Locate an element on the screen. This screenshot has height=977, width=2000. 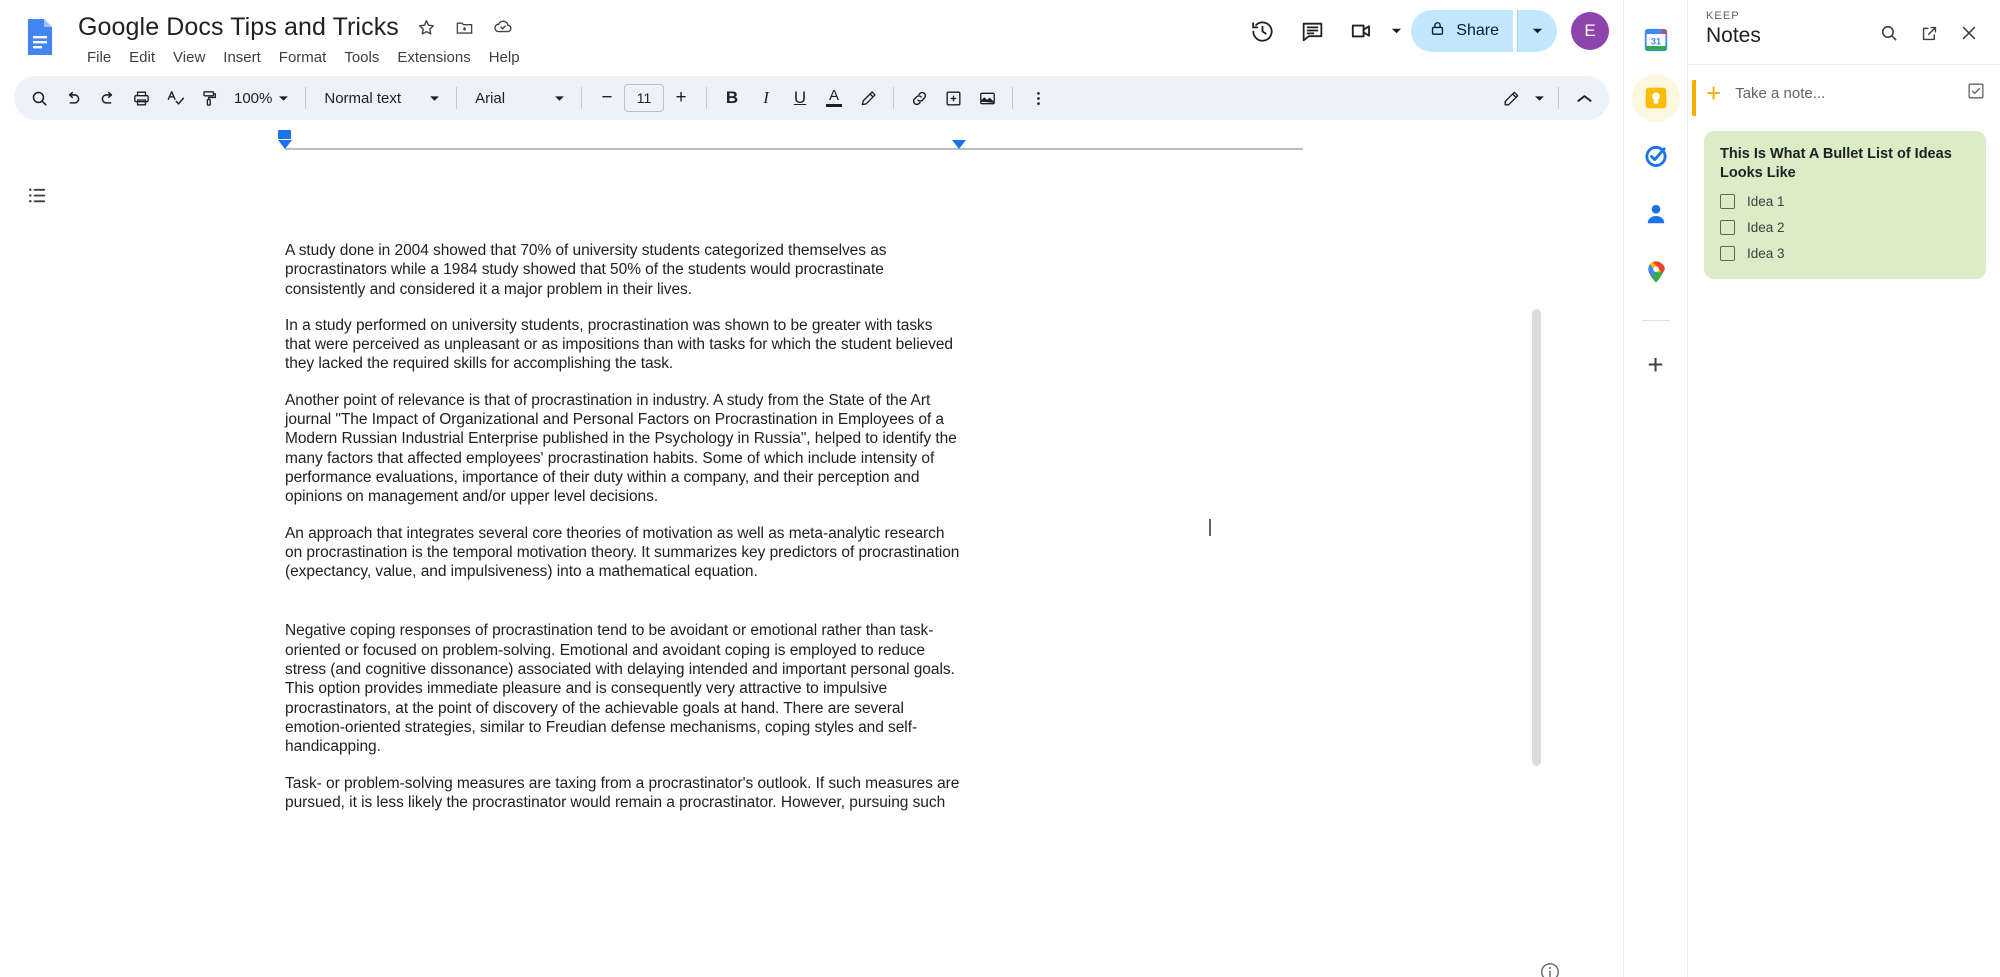
google-maps-icon is located at coordinates (1656, 272).